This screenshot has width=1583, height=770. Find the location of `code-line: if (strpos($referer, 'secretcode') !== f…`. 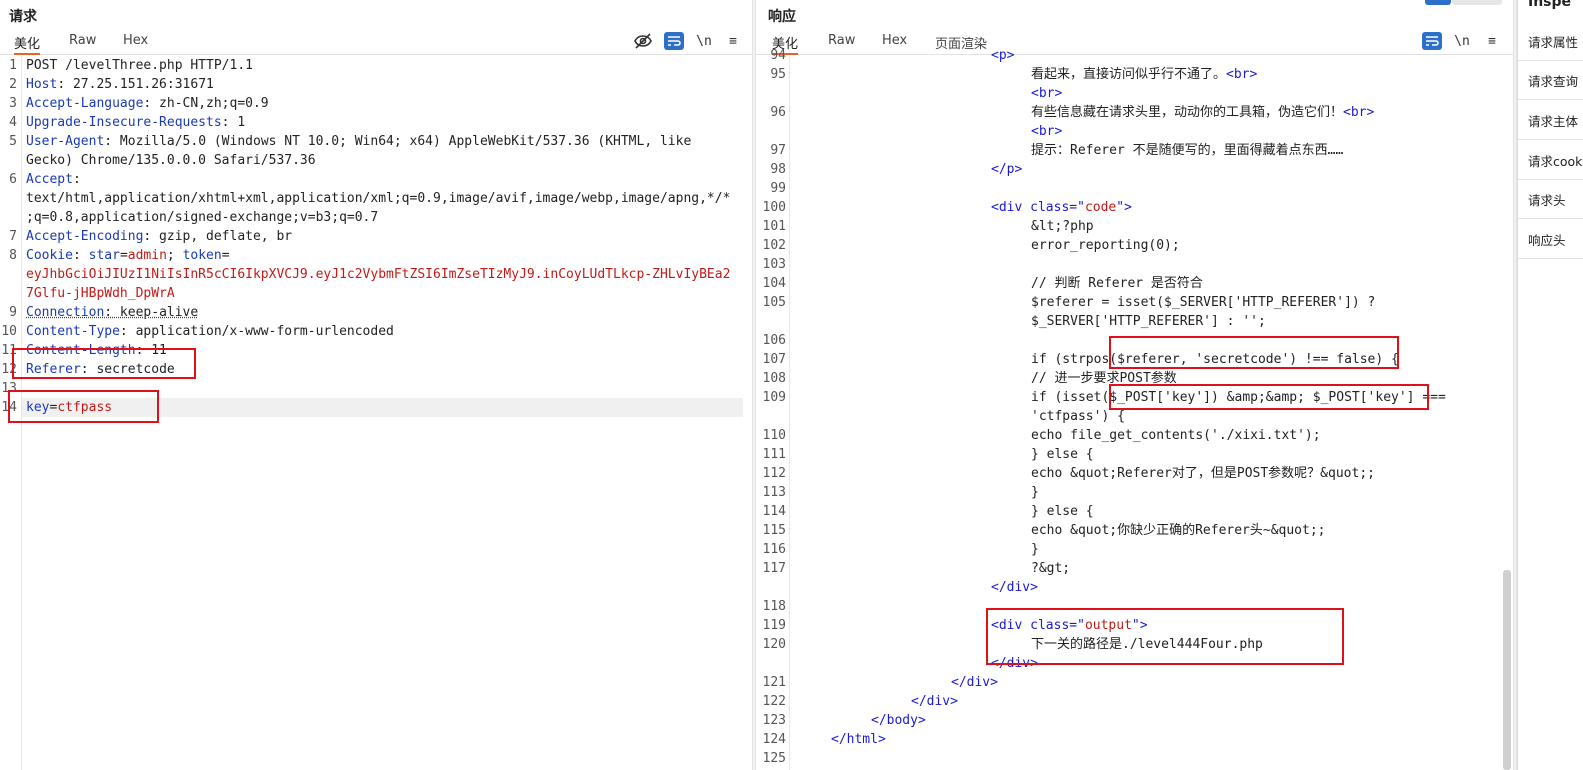

code-line: if (strpos($referer, 'secretcode') !== f… is located at coordinates (1215, 359).